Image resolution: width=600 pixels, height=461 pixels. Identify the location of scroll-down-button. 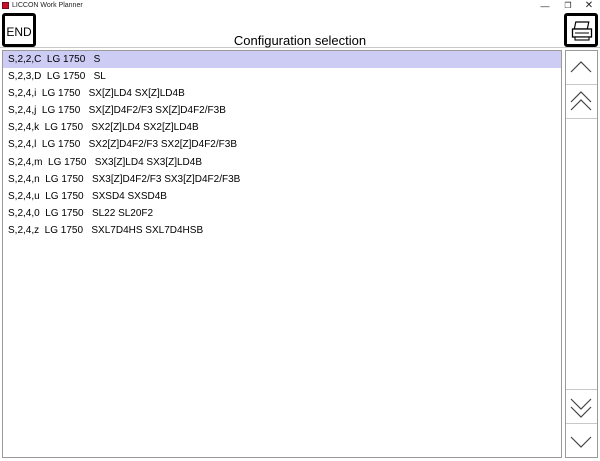
(581, 440).